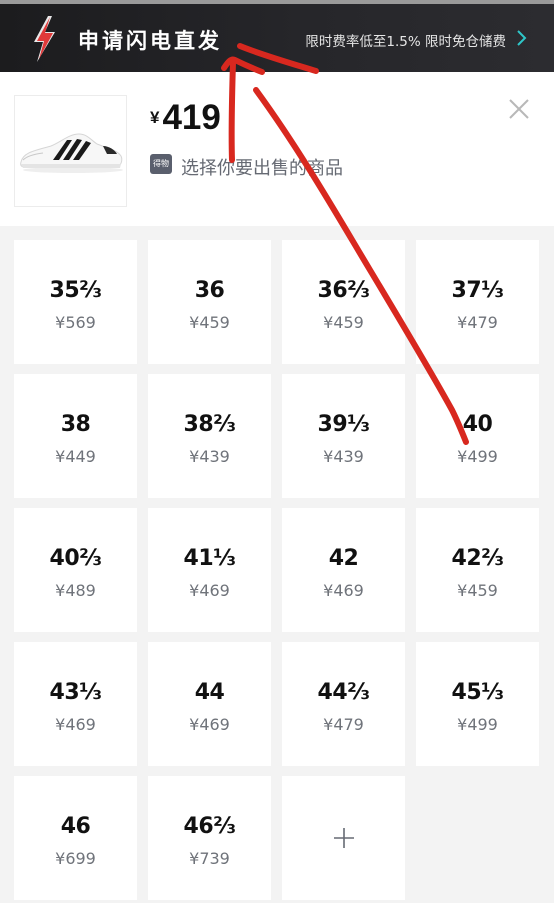 The height and width of the screenshot is (903, 554). Describe the element at coordinates (477, 692) in the screenshot. I see `size-label: 45⅓` at that location.